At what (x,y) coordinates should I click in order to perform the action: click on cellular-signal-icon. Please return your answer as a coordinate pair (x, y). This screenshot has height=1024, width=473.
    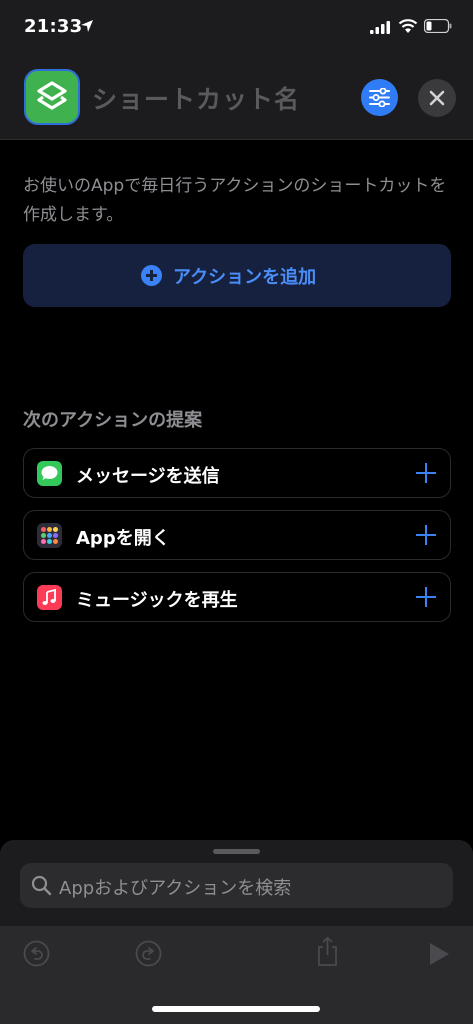
    Looking at the image, I should click on (380, 27).